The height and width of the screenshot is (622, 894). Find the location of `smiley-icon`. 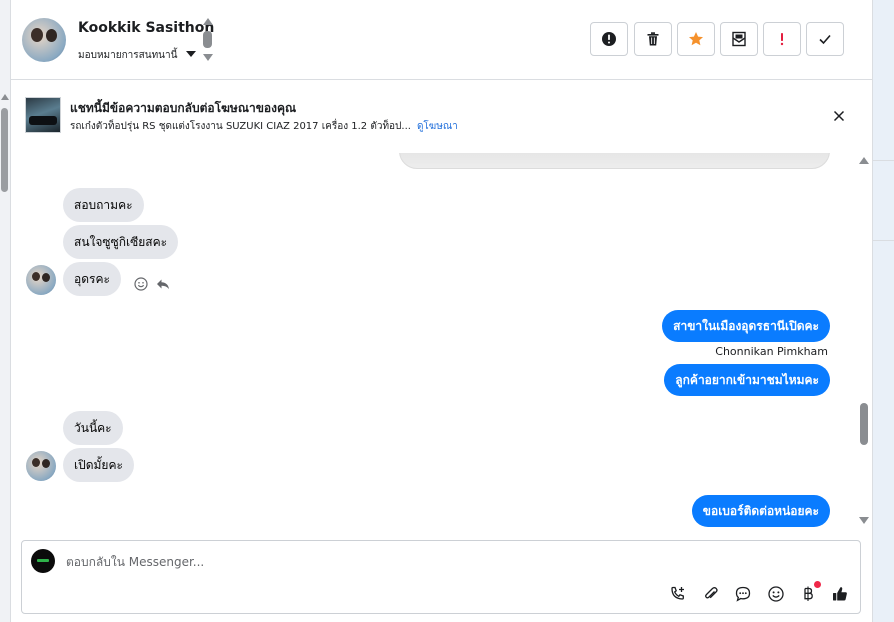

smiley-icon is located at coordinates (141, 284).